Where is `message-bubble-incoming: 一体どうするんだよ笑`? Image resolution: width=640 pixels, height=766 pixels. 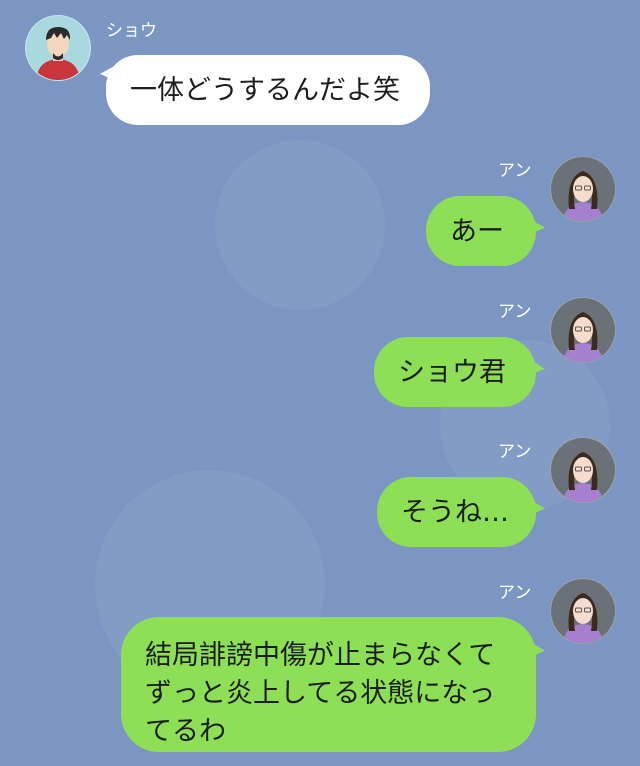 message-bubble-incoming: 一体どうするんだよ笑 is located at coordinates (268, 90).